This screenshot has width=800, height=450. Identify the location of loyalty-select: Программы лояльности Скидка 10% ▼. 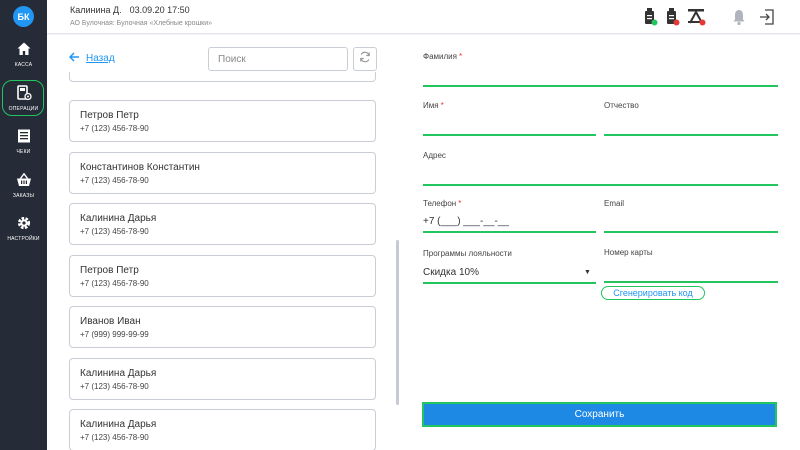
(509, 267).